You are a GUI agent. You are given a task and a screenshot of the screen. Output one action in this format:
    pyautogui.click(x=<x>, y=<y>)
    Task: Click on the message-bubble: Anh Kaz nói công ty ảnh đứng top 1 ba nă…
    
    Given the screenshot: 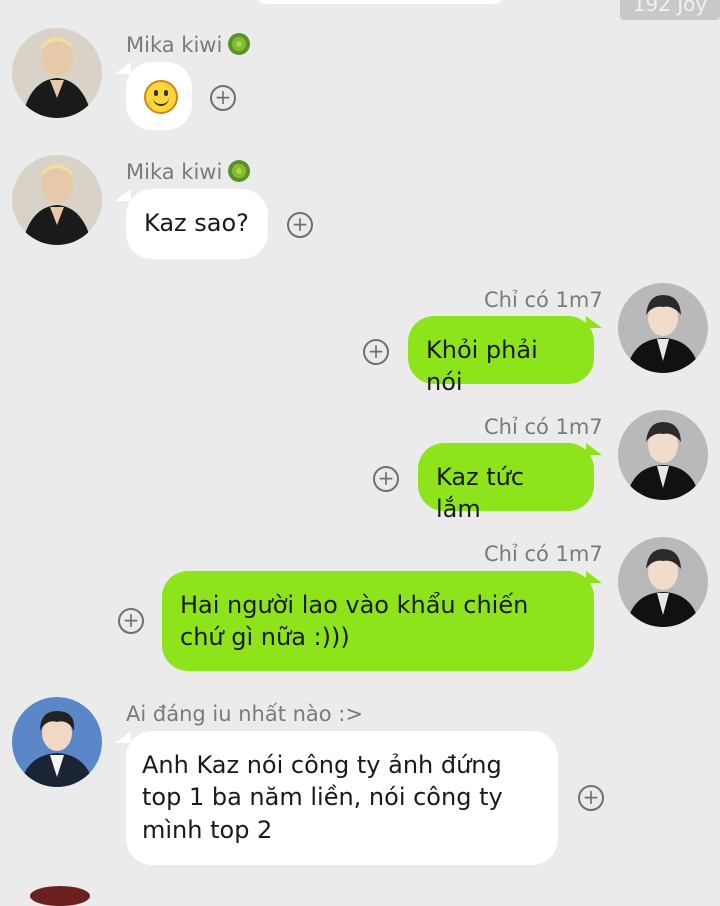 What is the action you would take?
    pyautogui.click(x=342, y=798)
    